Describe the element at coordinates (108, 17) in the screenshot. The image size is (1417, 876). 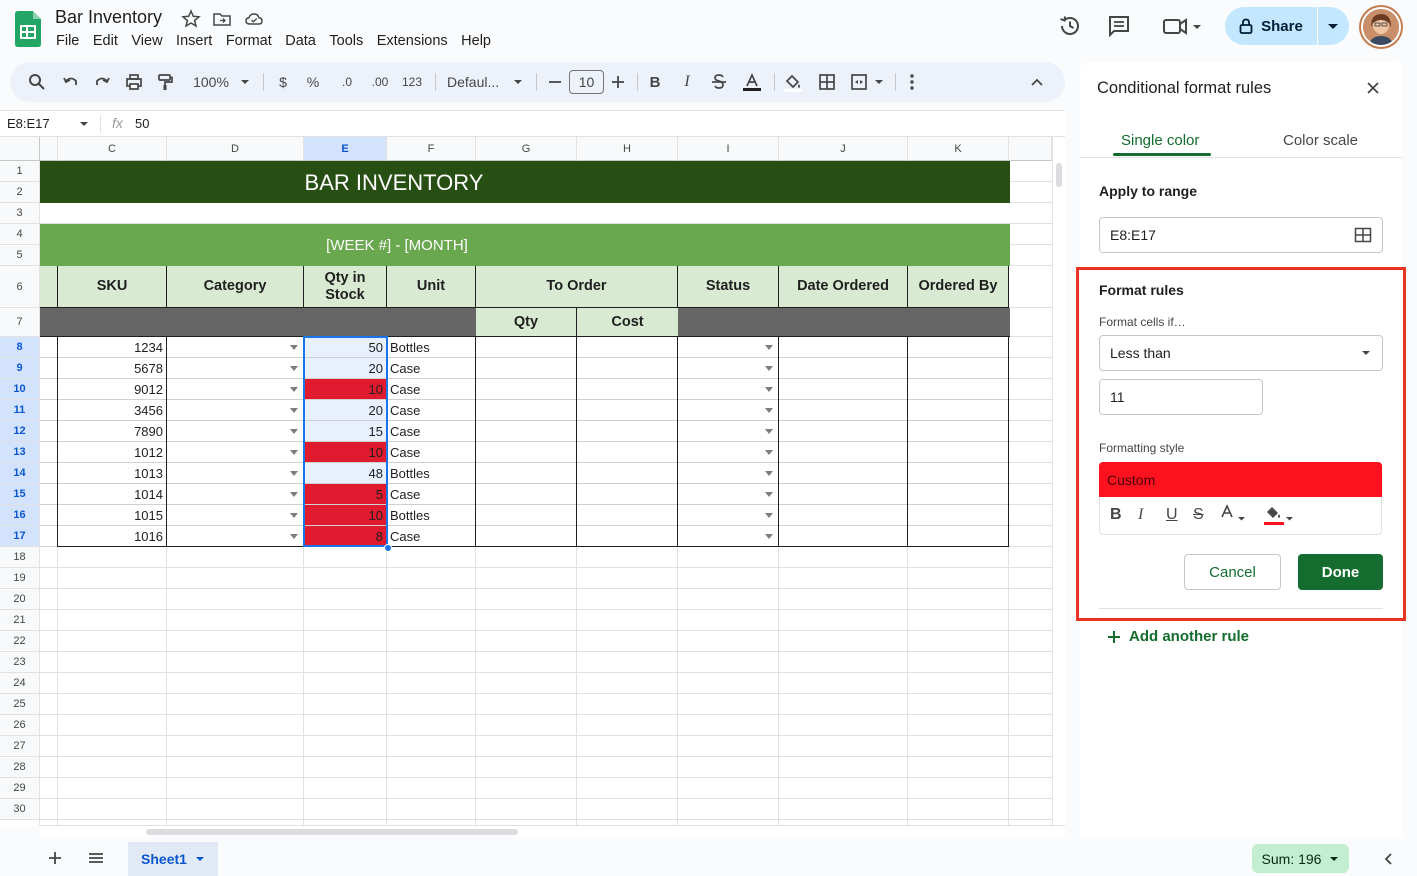
I see `document-title: Bar Inventory` at that location.